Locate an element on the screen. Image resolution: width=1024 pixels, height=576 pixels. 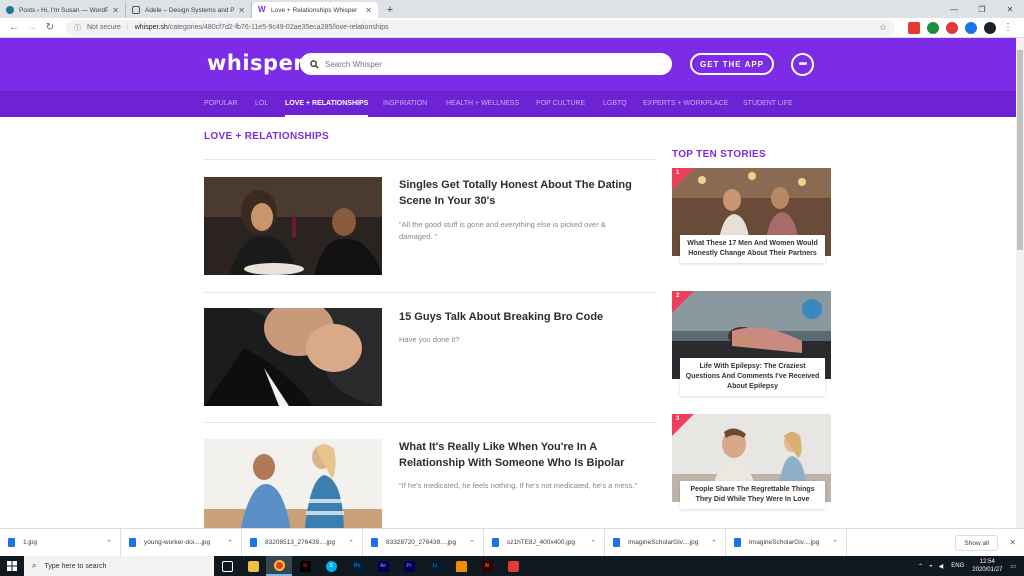
download-item: 1.jpg ⌃ is located at coordinates (60, 542).